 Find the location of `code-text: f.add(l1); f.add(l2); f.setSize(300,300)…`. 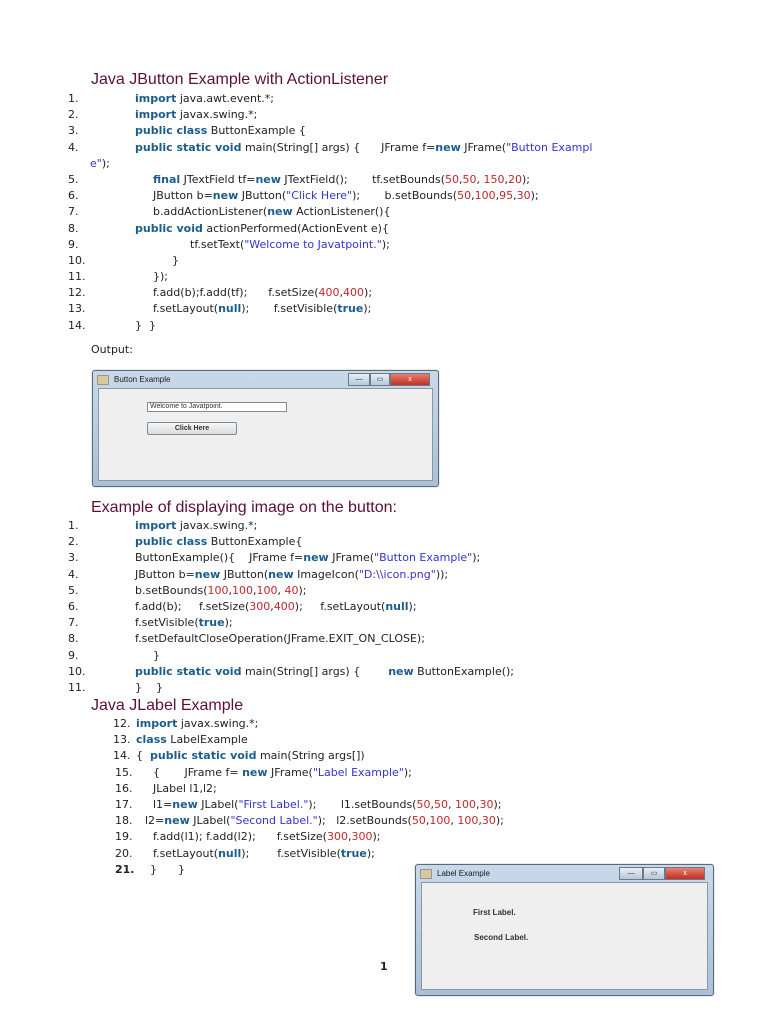

code-text: f.add(l1); f.add(l2); f.setSize(300,300)… is located at coordinates (266, 837).